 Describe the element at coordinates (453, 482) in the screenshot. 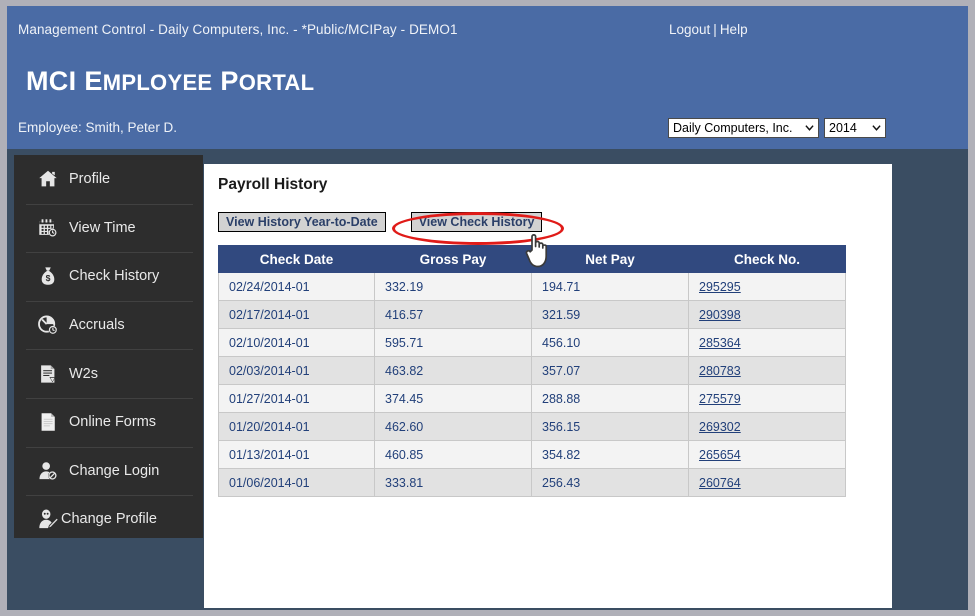

I see `cell-gross-pay: 333.81` at that location.